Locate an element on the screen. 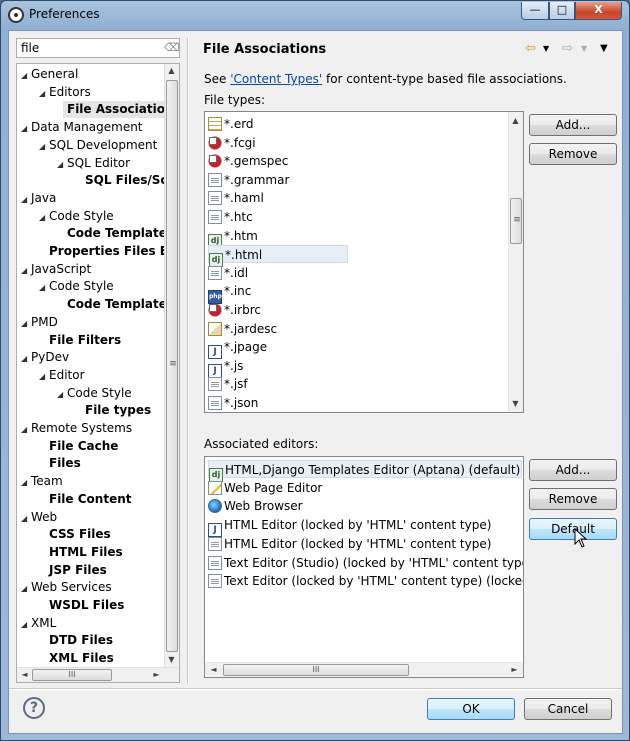  file-type-row: php *.inc is located at coordinates (229, 293).